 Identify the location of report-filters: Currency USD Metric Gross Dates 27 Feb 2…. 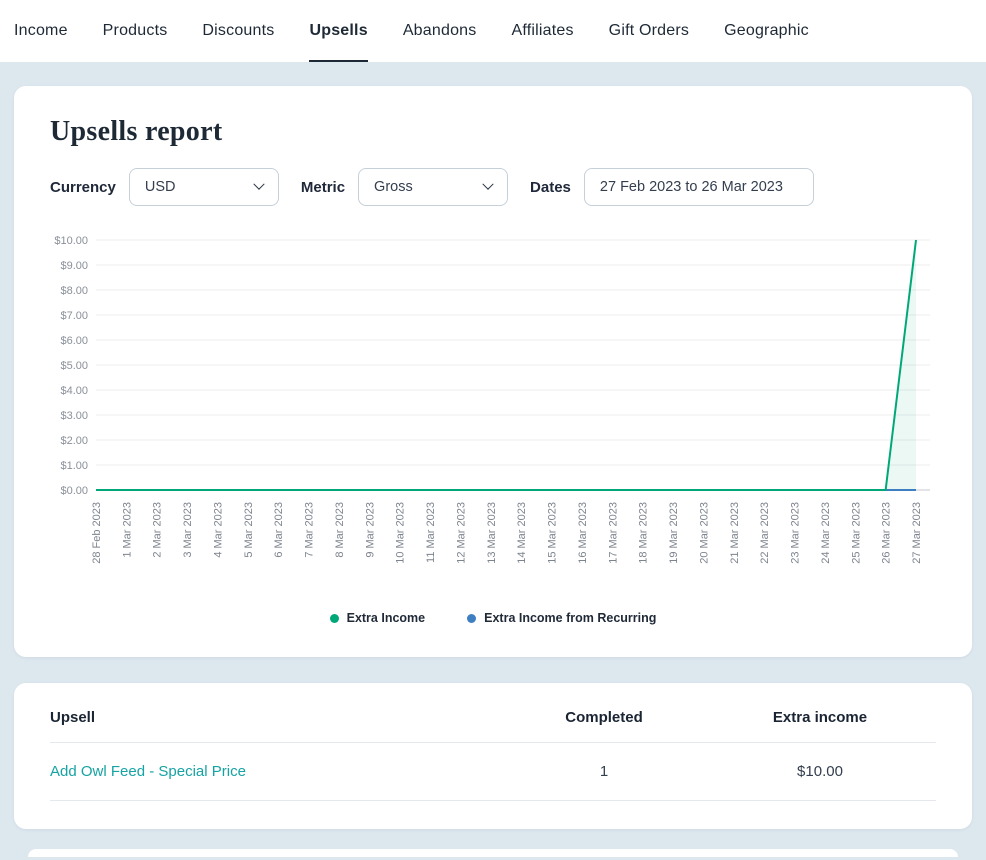
(493, 187).